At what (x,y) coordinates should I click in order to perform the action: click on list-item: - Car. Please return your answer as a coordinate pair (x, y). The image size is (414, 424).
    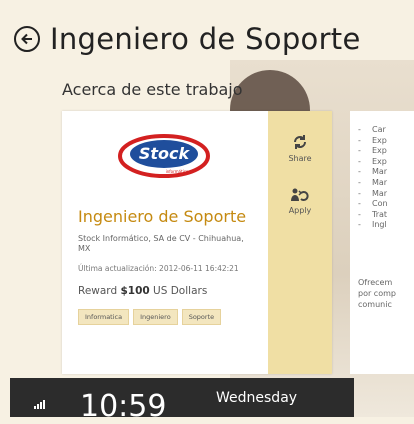
    Looking at the image, I should click on (372, 129).